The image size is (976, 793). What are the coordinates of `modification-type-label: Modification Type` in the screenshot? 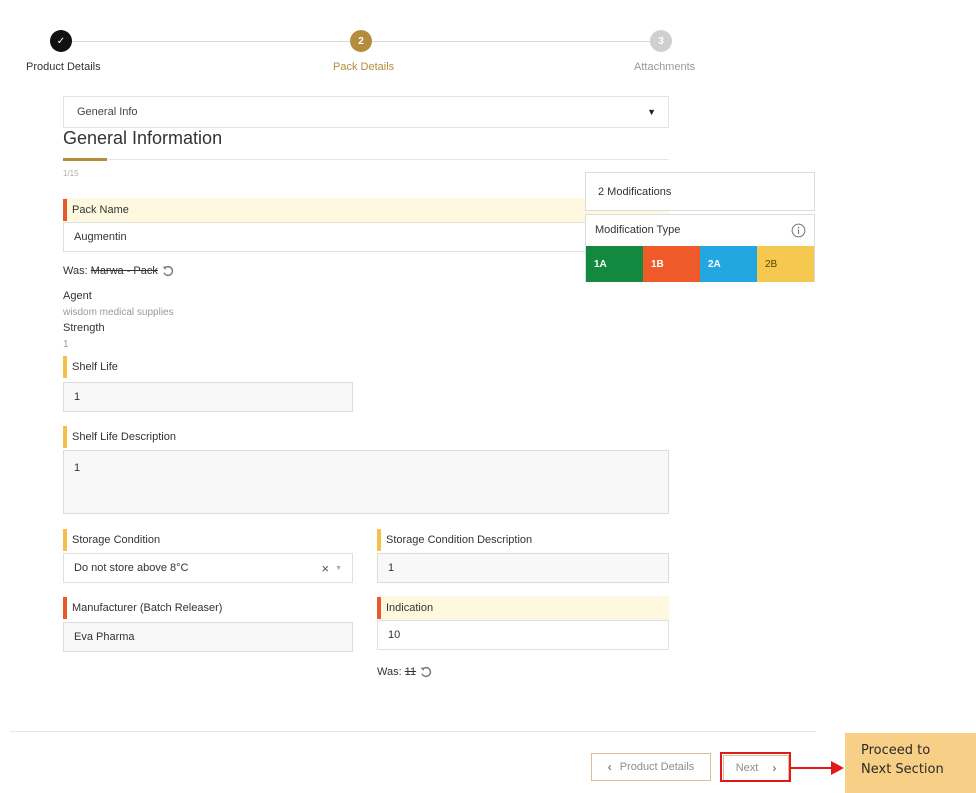 It's located at (638, 230).